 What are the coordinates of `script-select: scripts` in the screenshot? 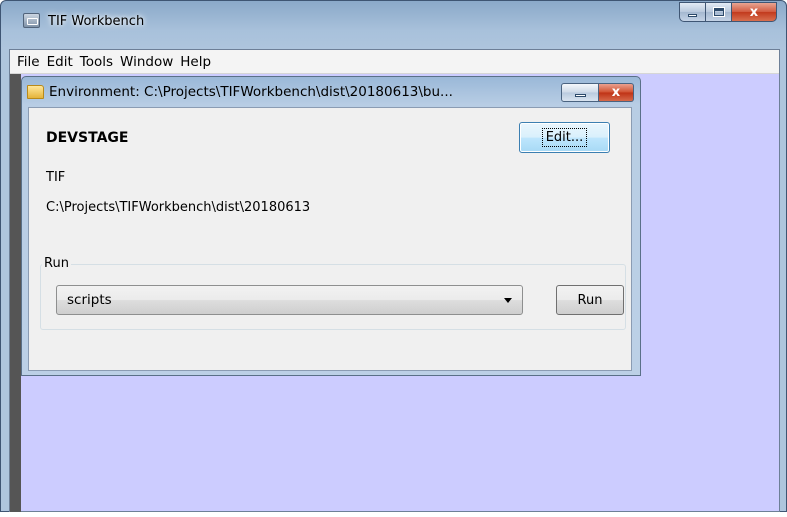 It's located at (289, 300).